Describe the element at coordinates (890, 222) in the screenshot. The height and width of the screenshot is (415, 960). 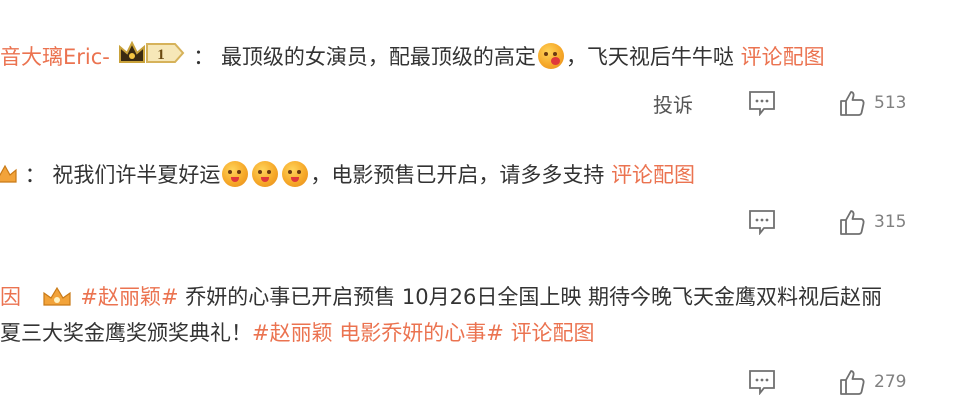
I see `like-count: 315` at that location.